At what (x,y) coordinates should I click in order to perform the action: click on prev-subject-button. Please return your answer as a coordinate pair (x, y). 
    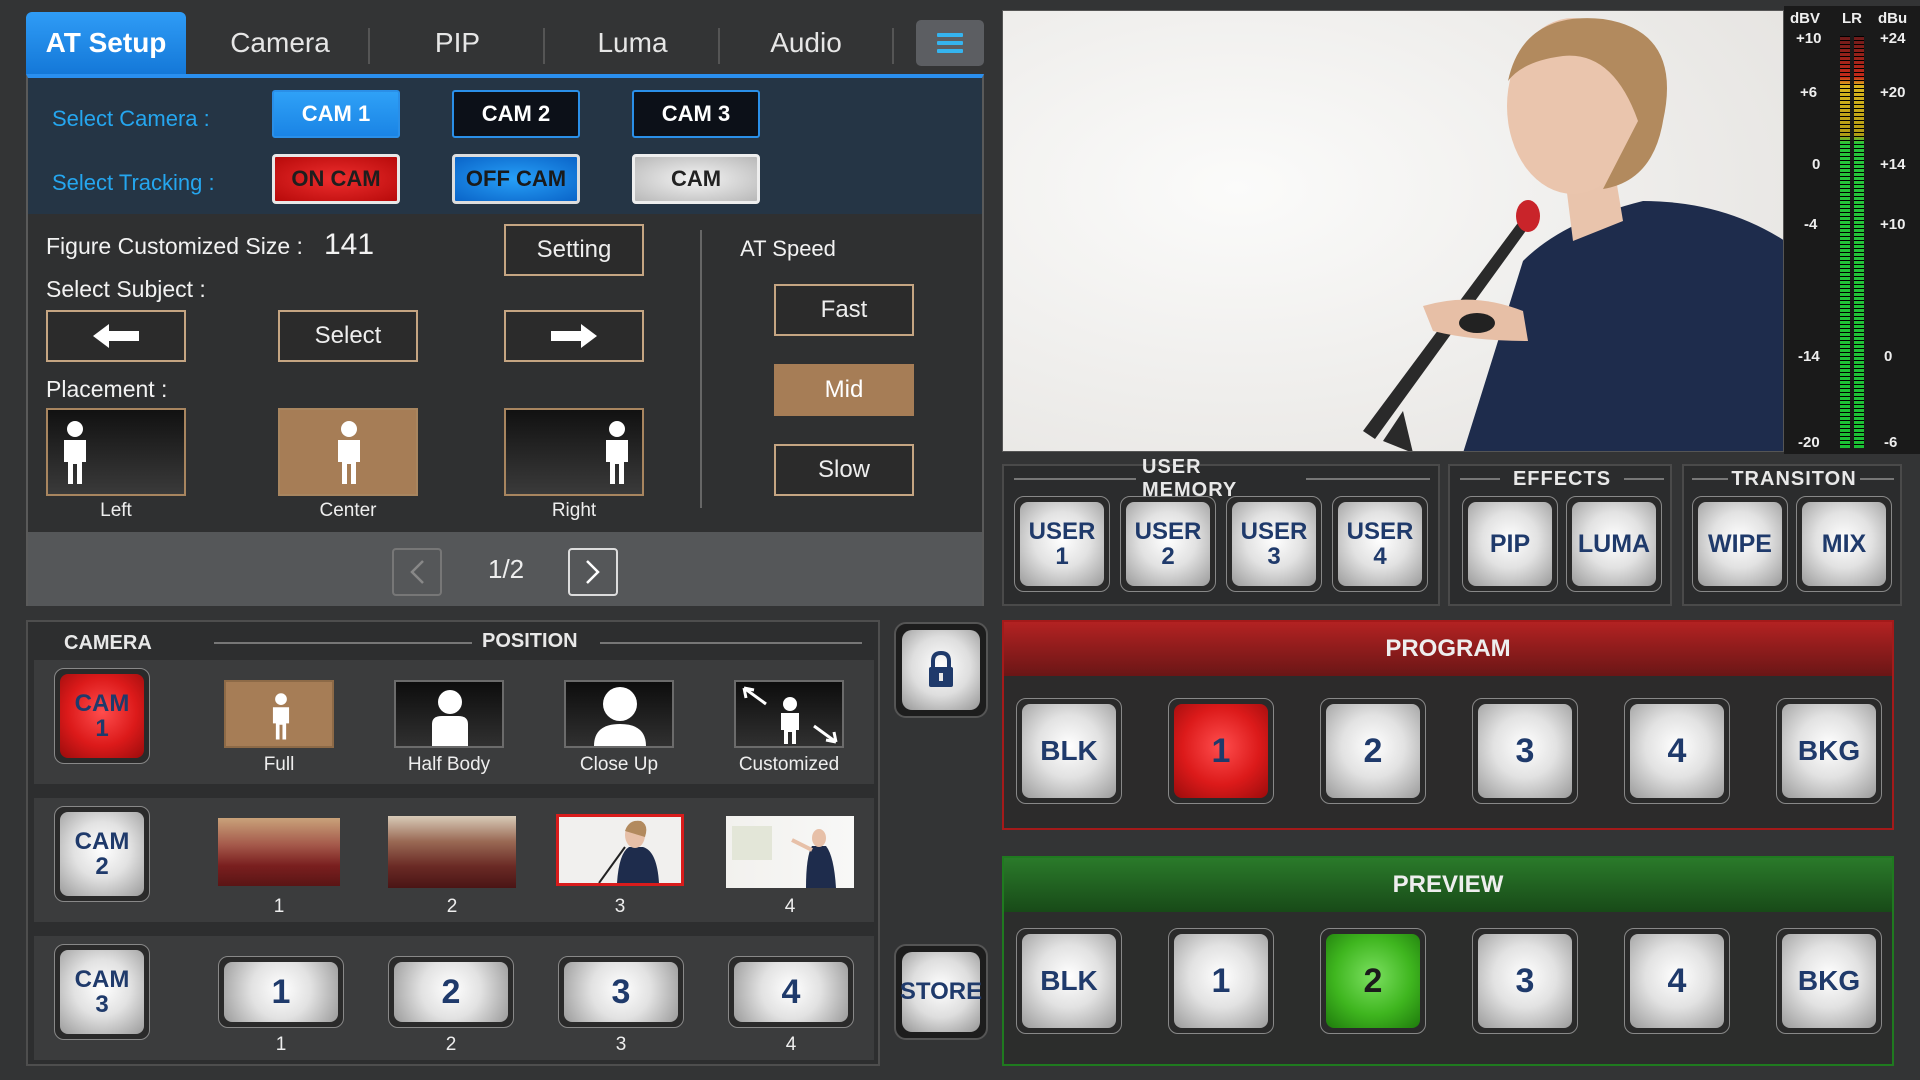
    Looking at the image, I should click on (116, 336).